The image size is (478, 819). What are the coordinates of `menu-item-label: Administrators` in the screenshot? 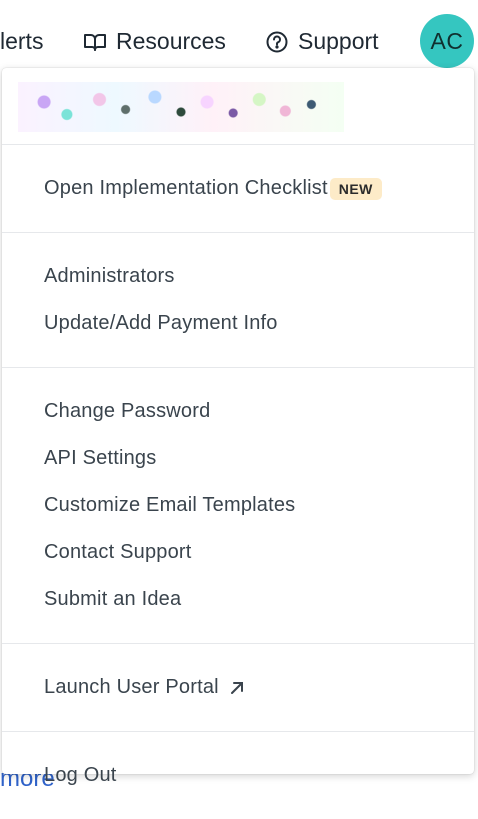 It's located at (109, 276).